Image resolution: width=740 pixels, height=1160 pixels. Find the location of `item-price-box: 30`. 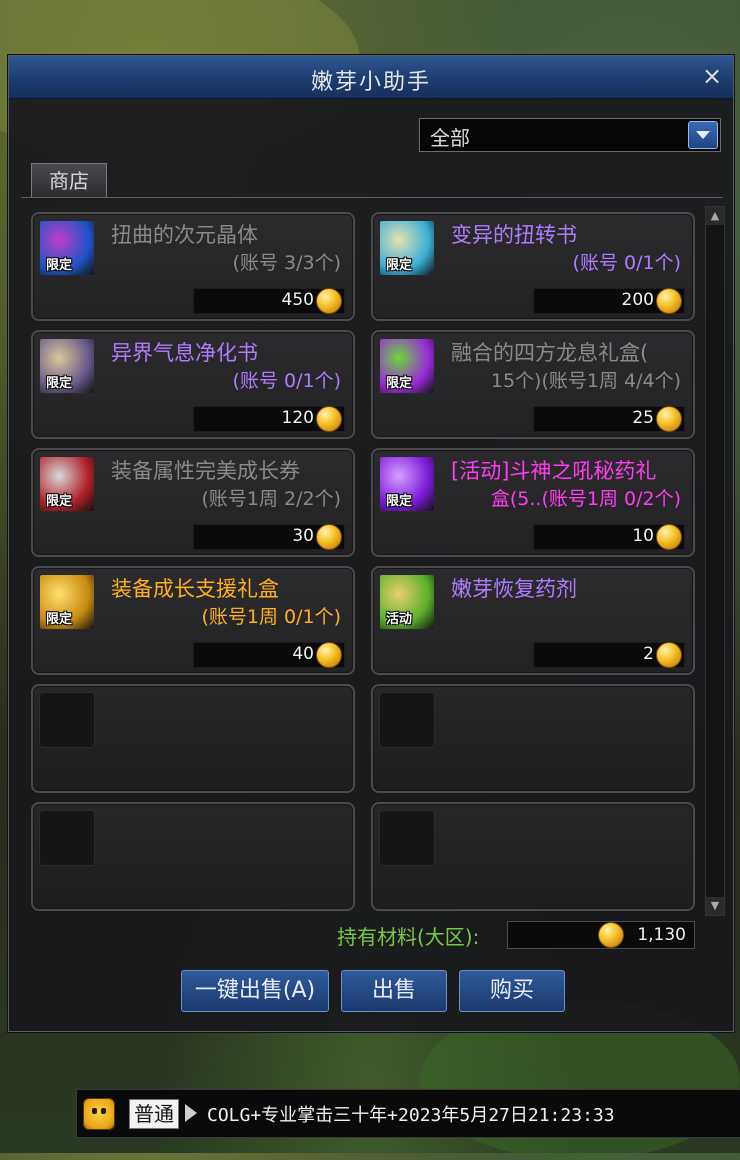

item-price-box: 30 is located at coordinates (269, 537).